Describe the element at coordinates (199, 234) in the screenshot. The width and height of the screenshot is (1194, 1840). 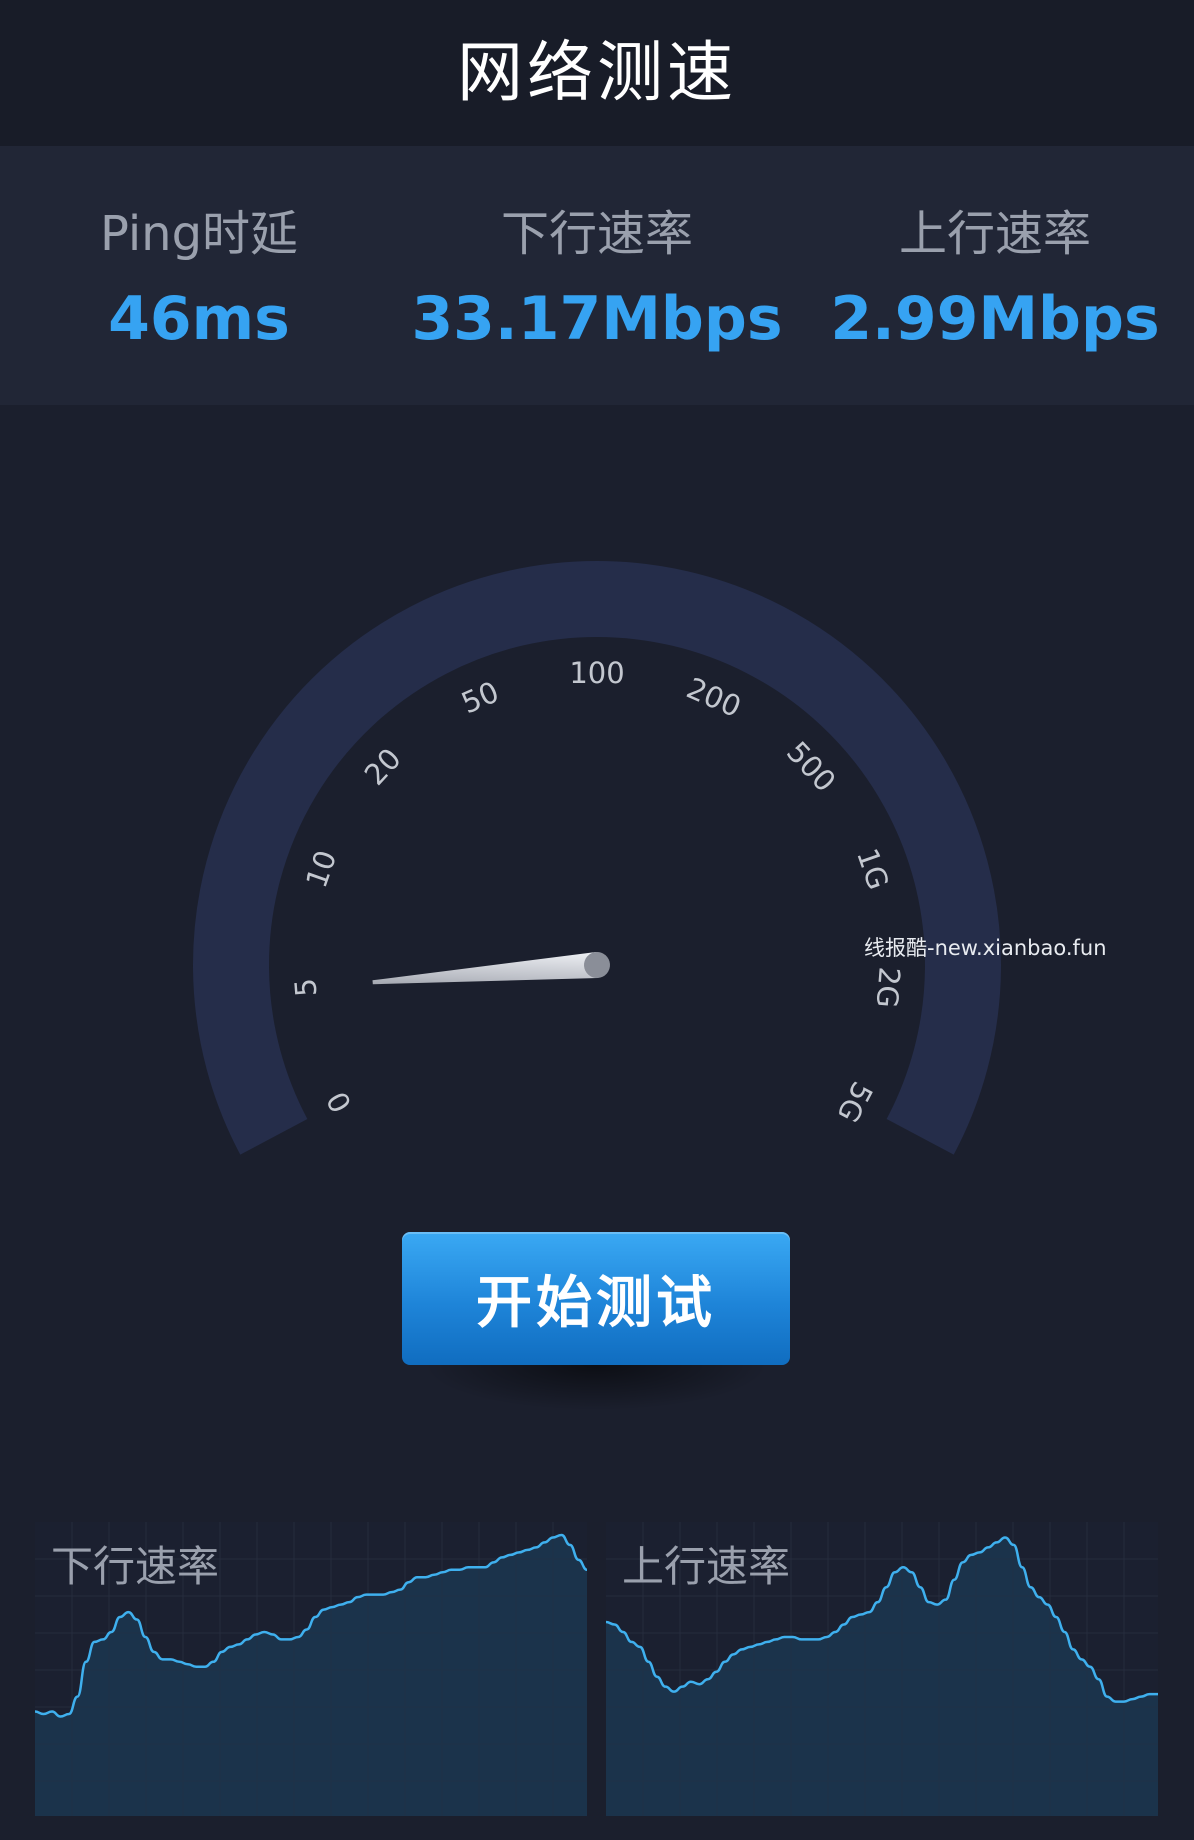
I see `ping-label: Ping时延` at that location.